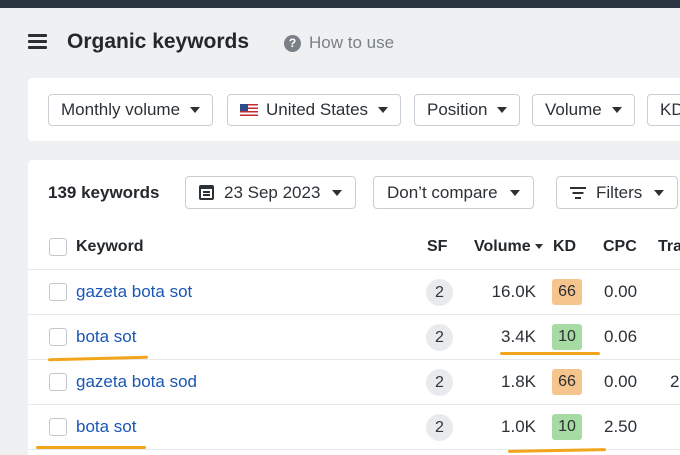 The image size is (680, 455). I want to click on keyword-link: gazeta bota sot, so click(134, 292).